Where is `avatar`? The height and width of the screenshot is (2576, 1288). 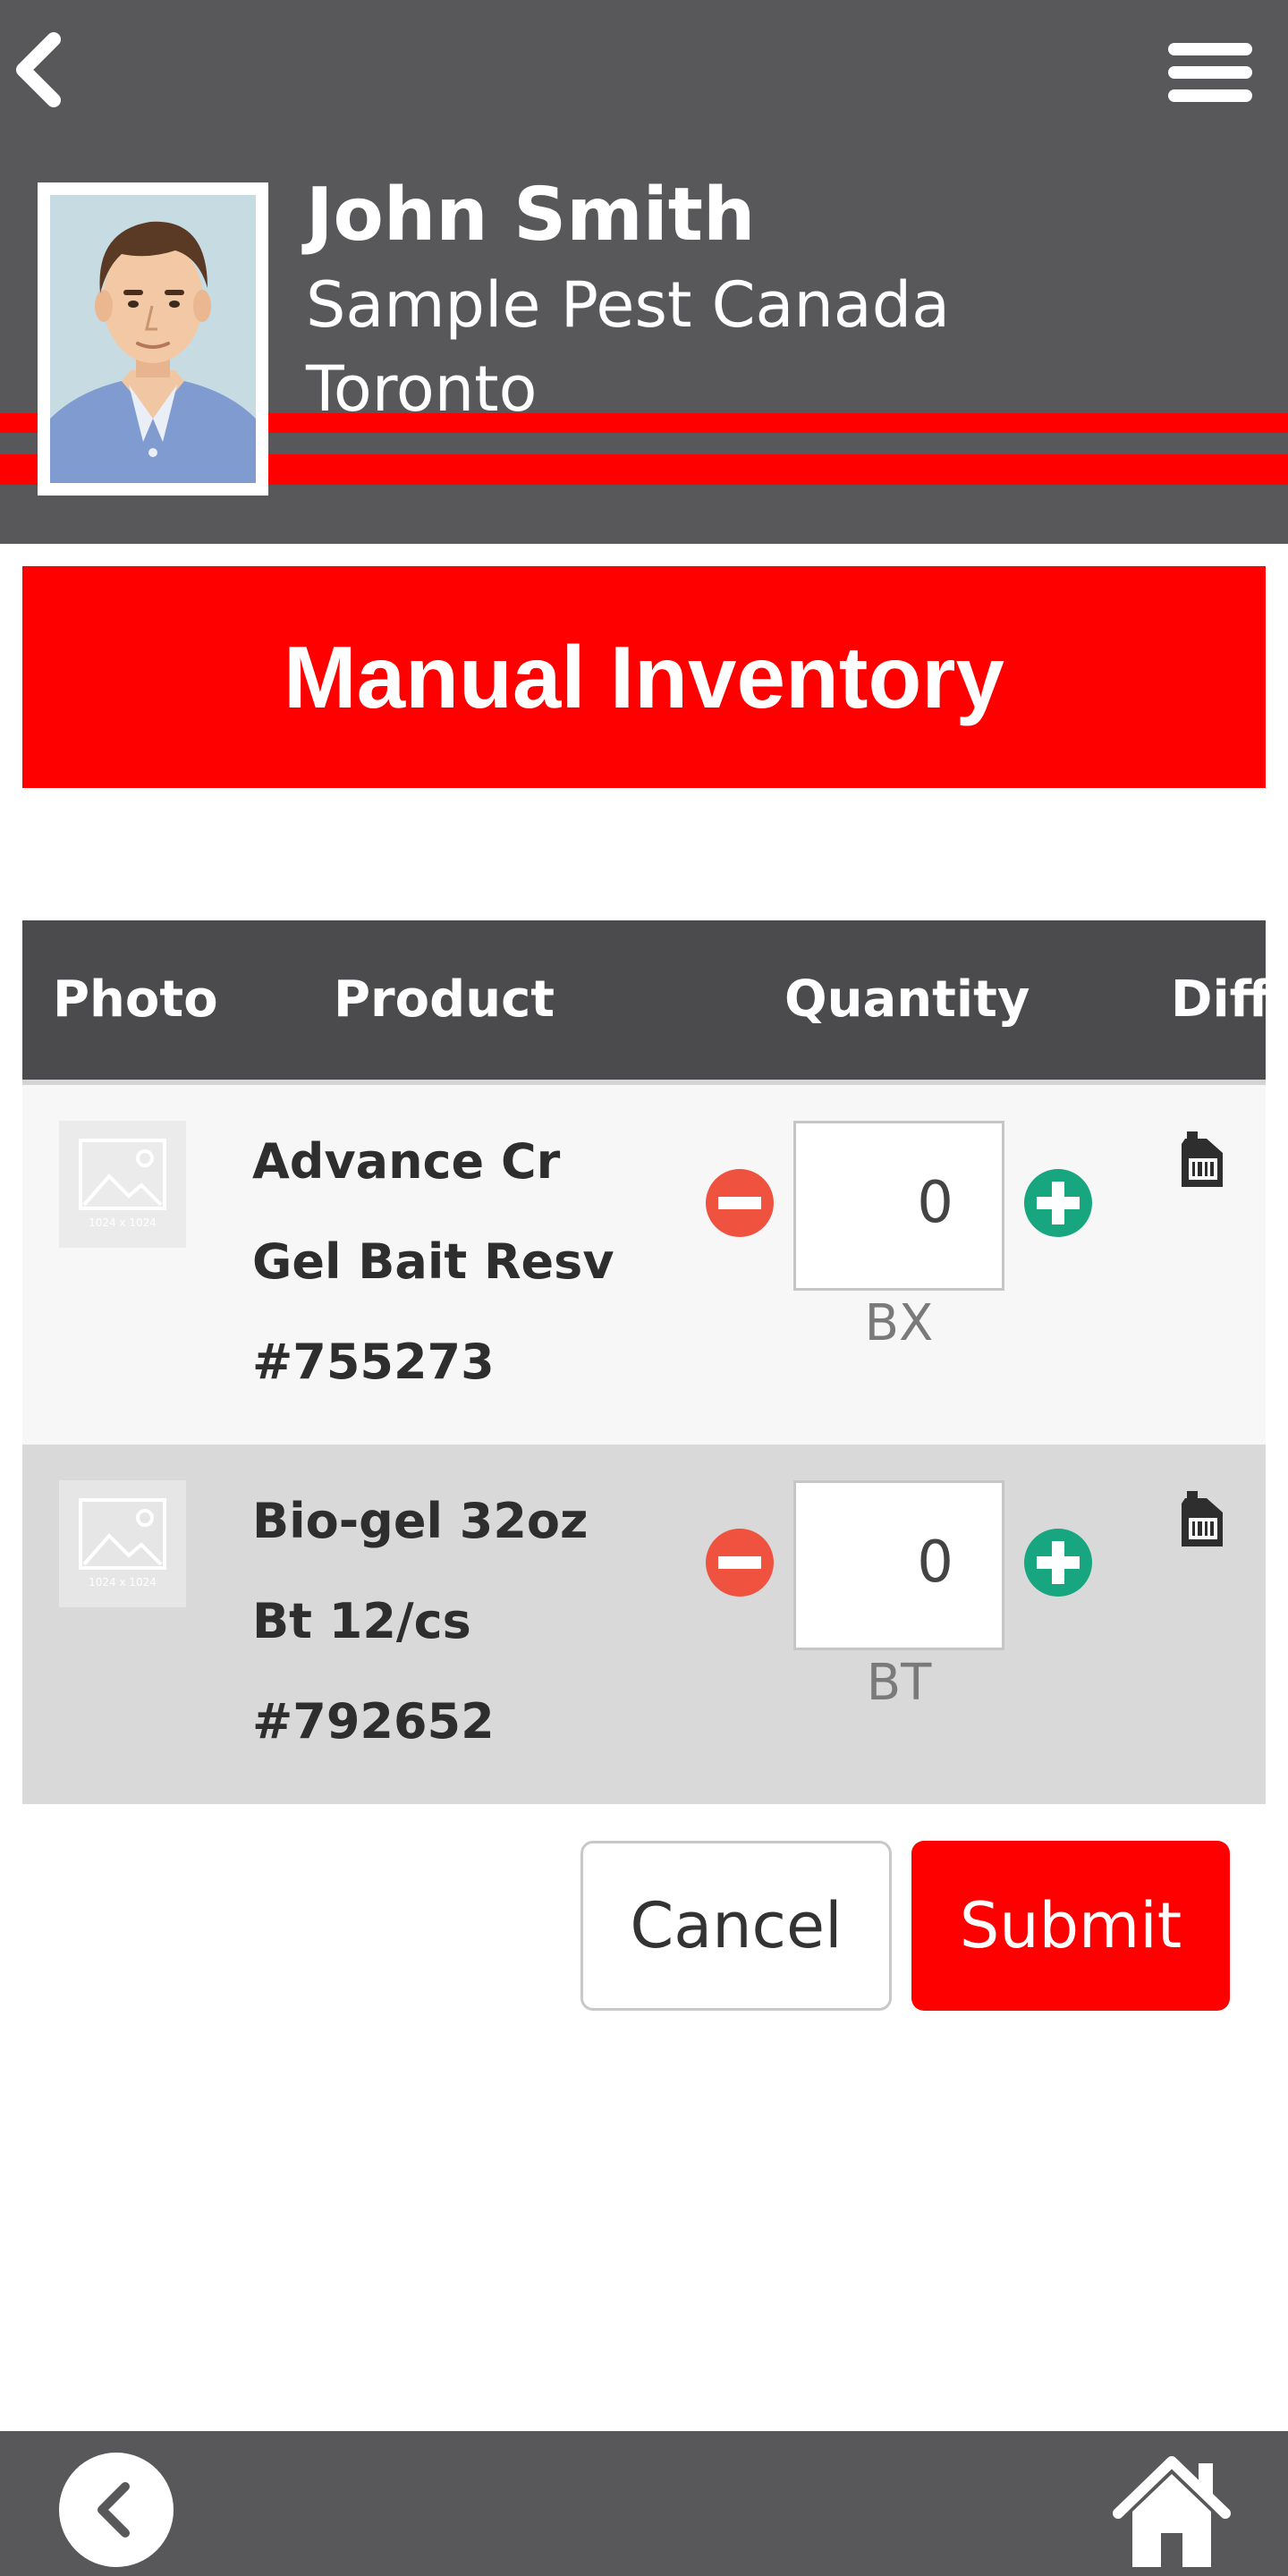
avatar is located at coordinates (153, 339).